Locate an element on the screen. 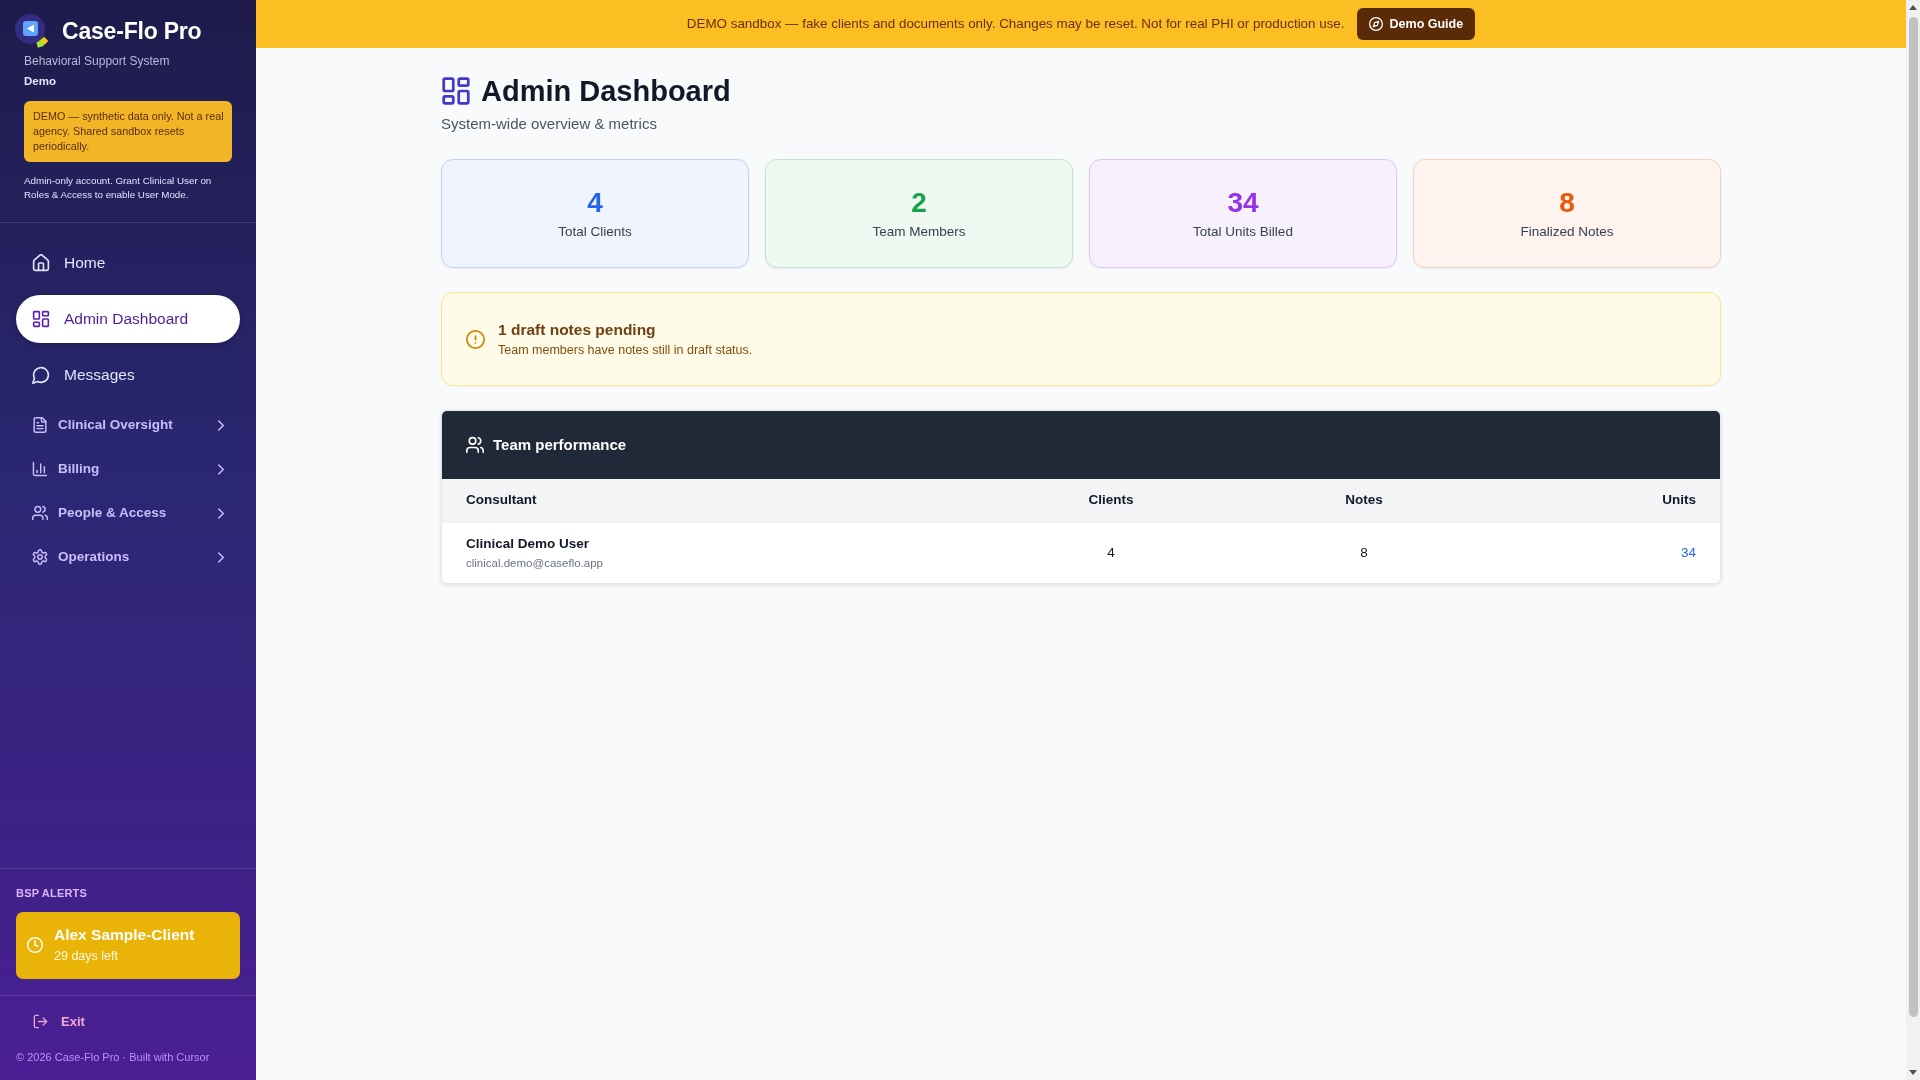 Image resolution: width=1920 pixels, height=1080 pixels. column-header: Consultant is located at coordinates (721, 500).